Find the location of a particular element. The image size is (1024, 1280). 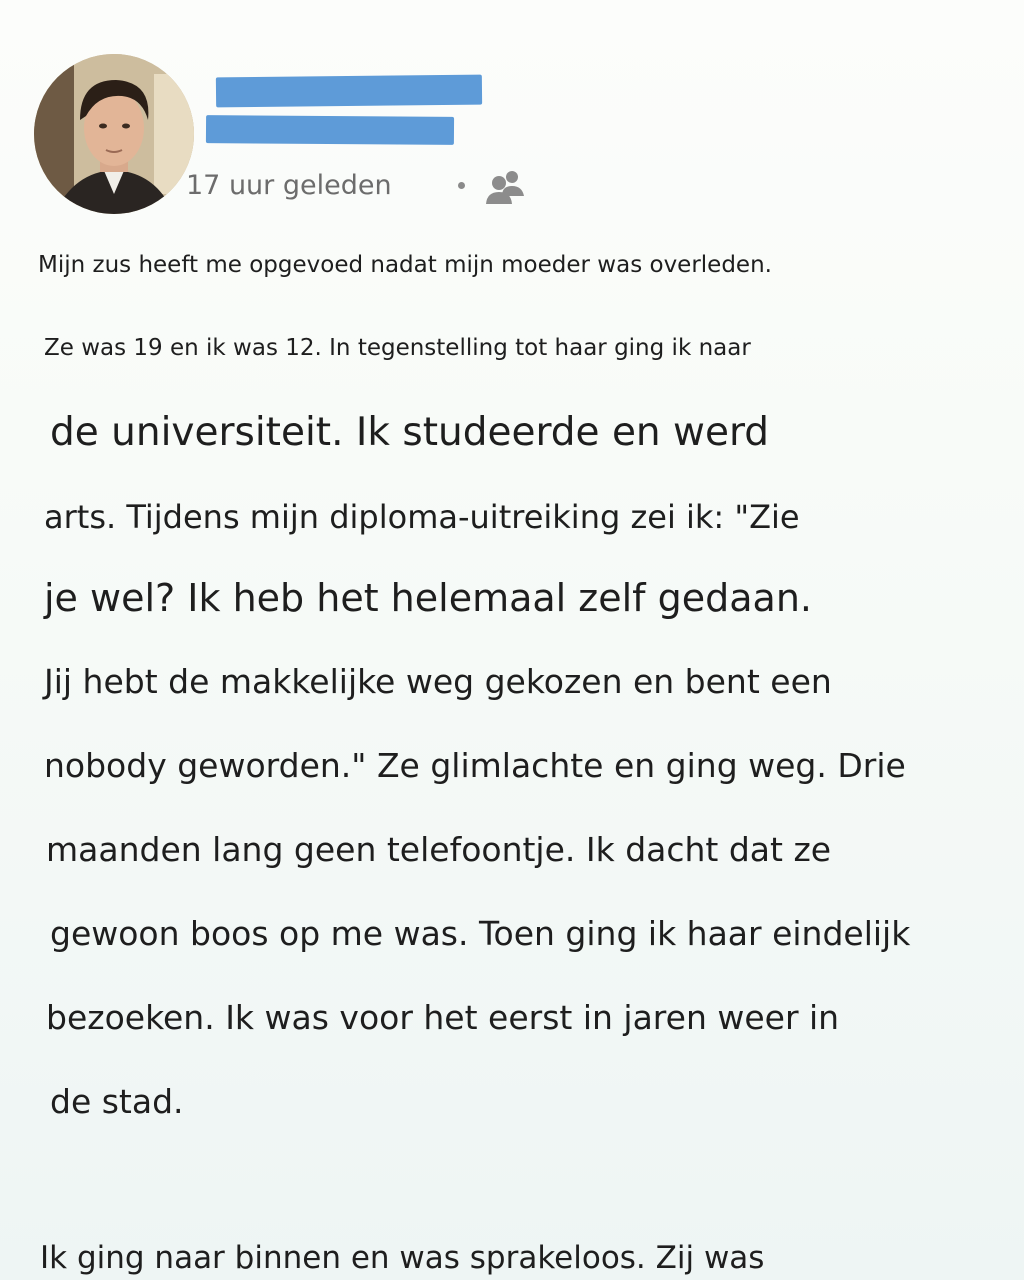

avatar-photo is located at coordinates (114, 134).